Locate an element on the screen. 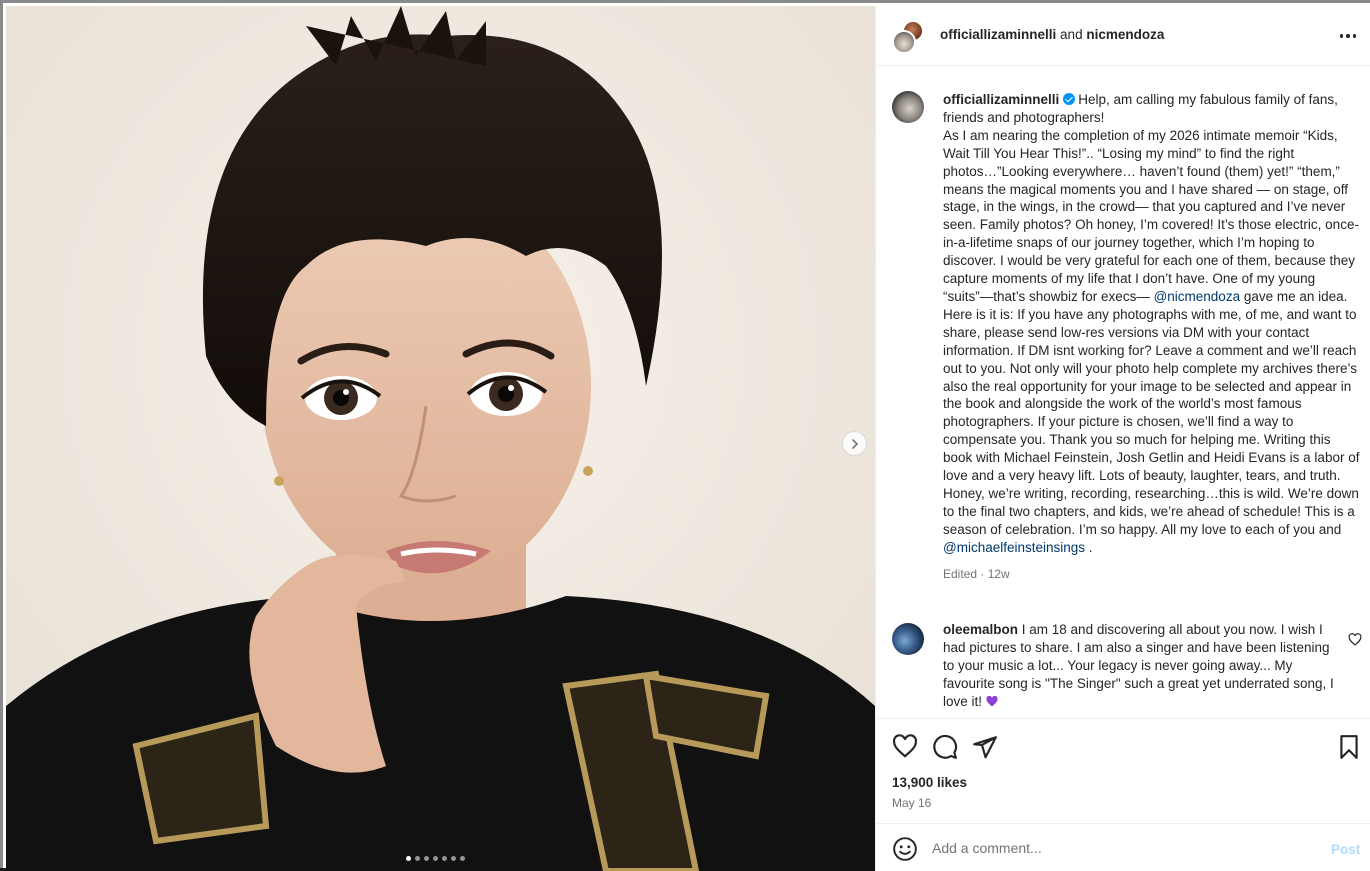 The height and width of the screenshot is (871, 1370). more-options-button is located at coordinates (1348, 36).